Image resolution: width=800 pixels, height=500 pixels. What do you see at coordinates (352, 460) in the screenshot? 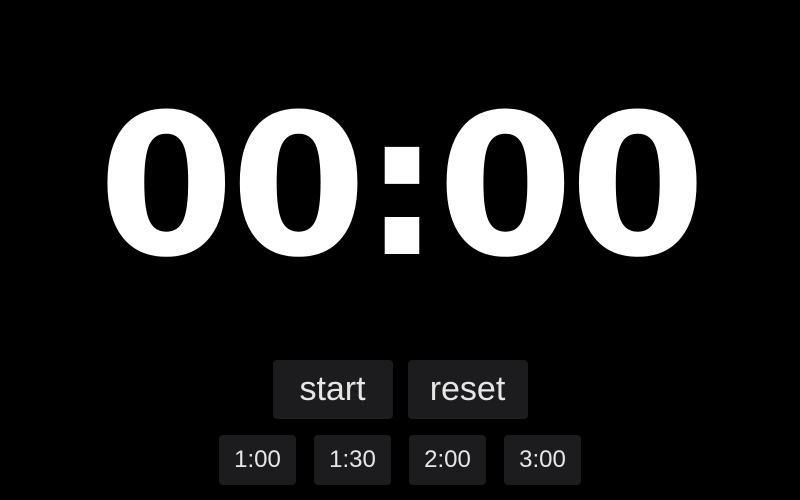
I see `preset-1-30-button: 1:30` at bounding box center [352, 460].